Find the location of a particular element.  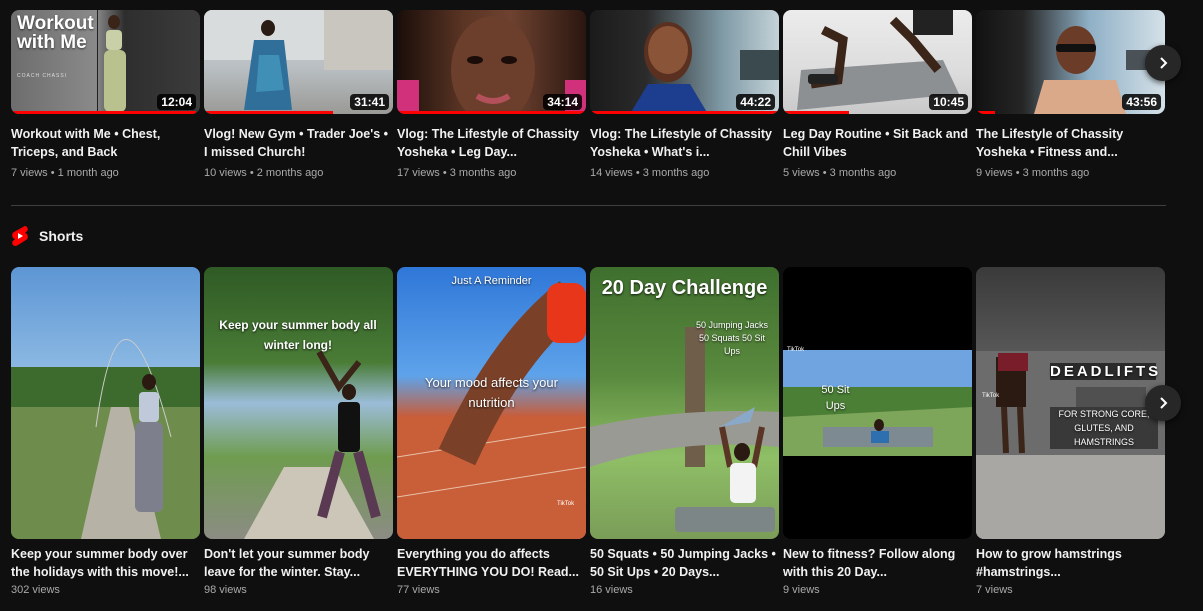

video-meta: 9 views • 3 months ago is located at coordinates (1033, 173).